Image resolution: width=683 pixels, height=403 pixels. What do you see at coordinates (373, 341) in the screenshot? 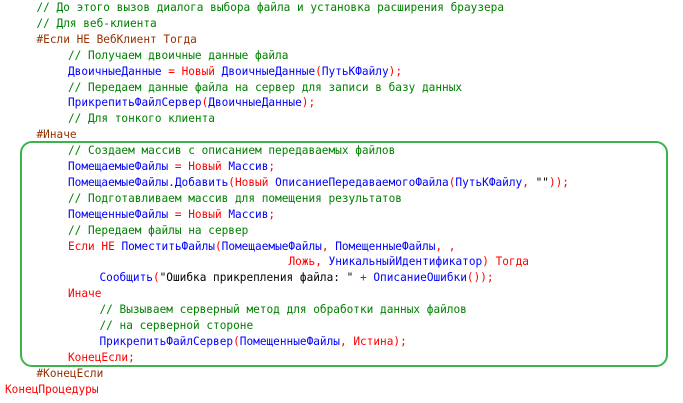
I see `code-keyword: Истина` at bounding box center [373, 341].